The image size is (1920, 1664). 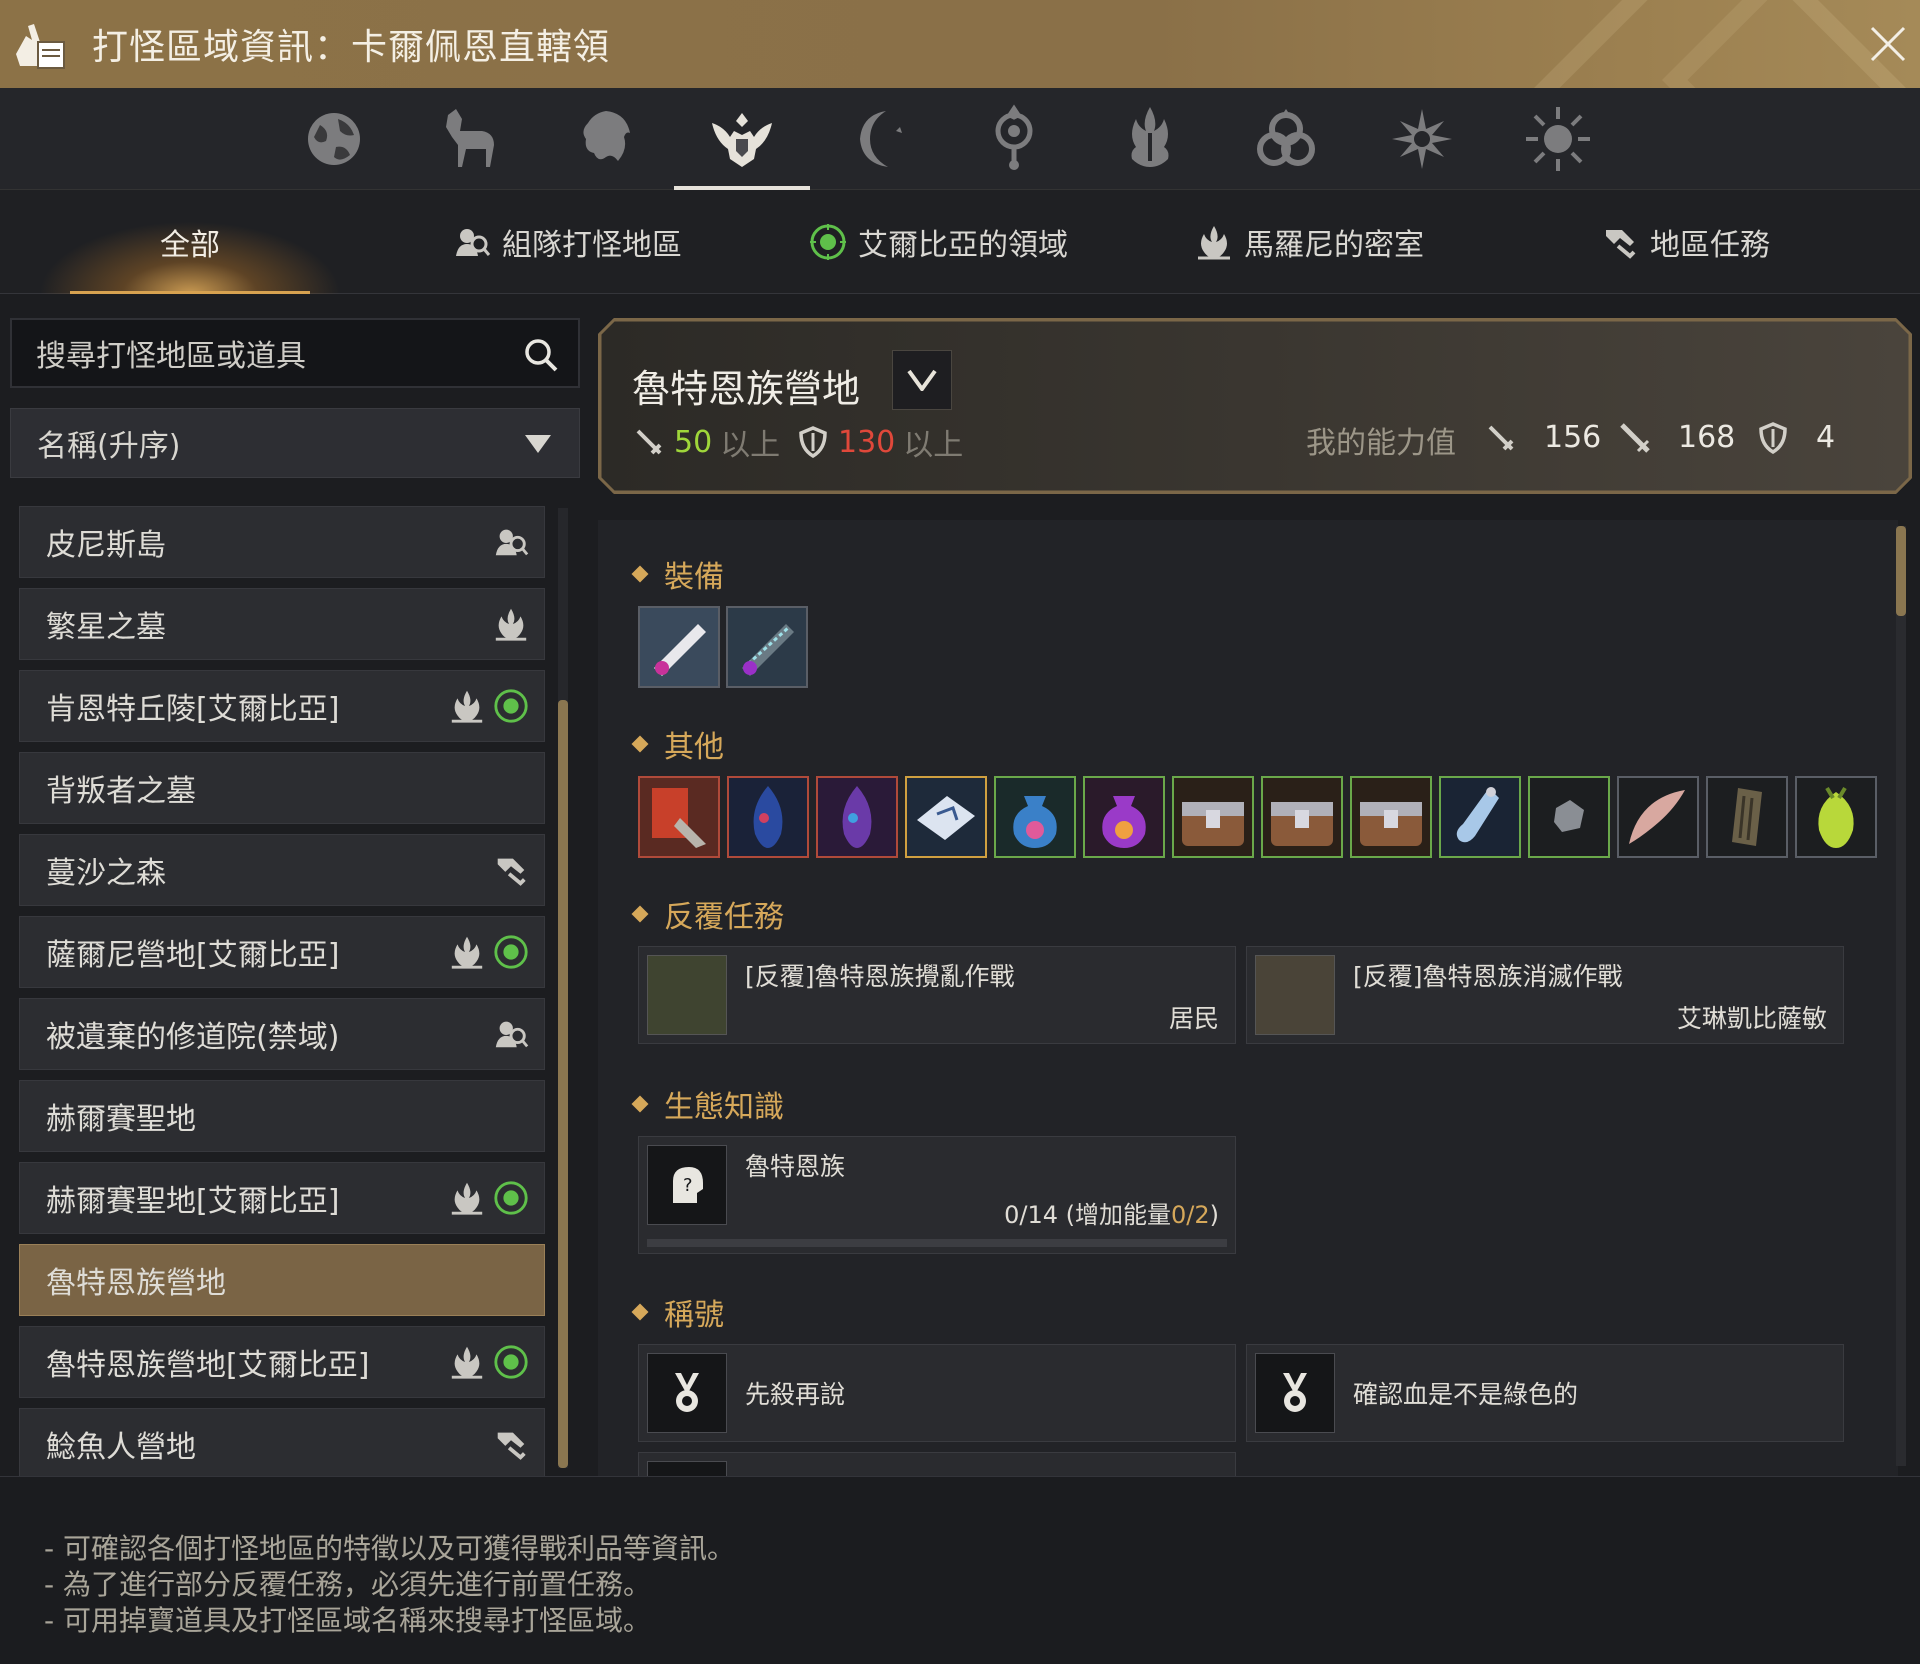 I want to click on zone-list-scroll-thumb, so click(x=563, y=1084).